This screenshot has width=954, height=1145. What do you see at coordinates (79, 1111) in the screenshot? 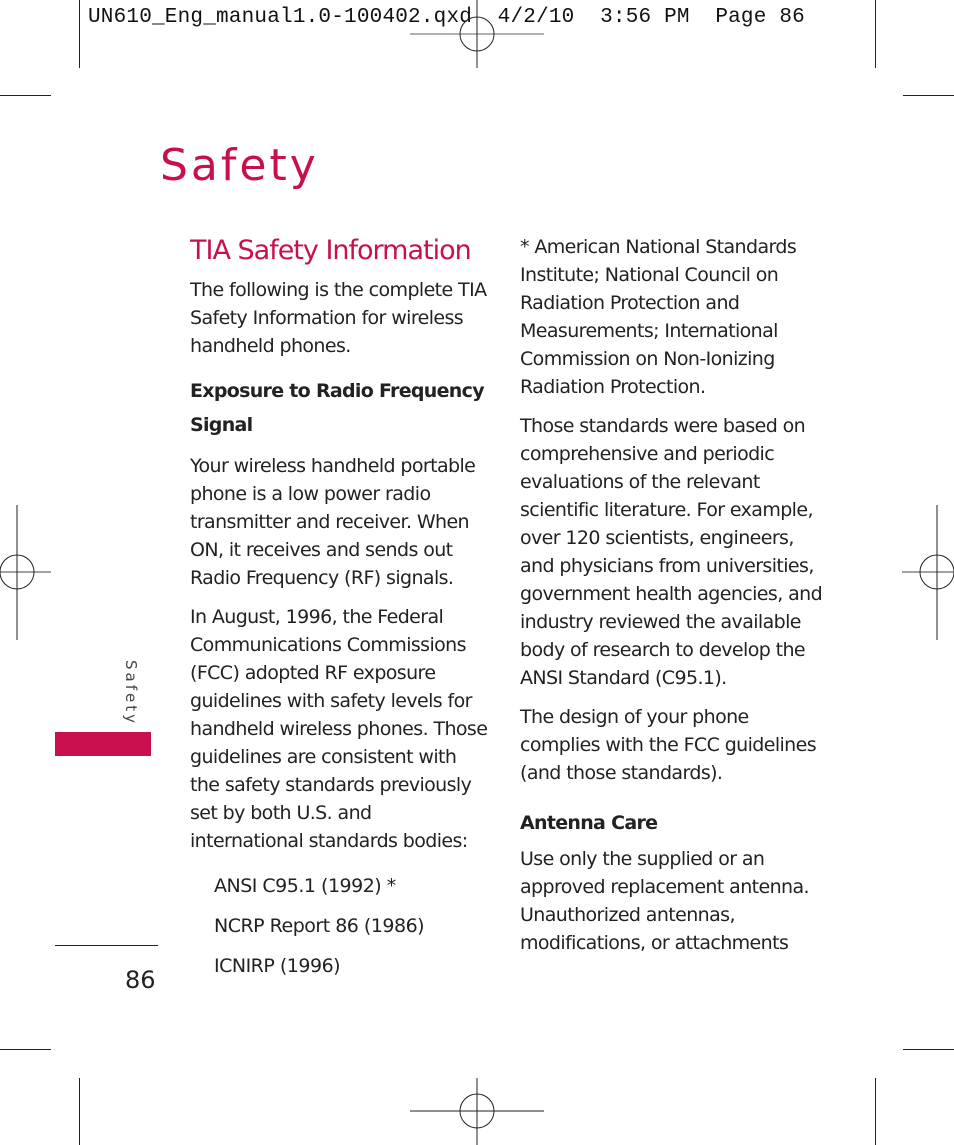
I see `crop-mark-bottom-left-v` at bounding box center [79, 1111].